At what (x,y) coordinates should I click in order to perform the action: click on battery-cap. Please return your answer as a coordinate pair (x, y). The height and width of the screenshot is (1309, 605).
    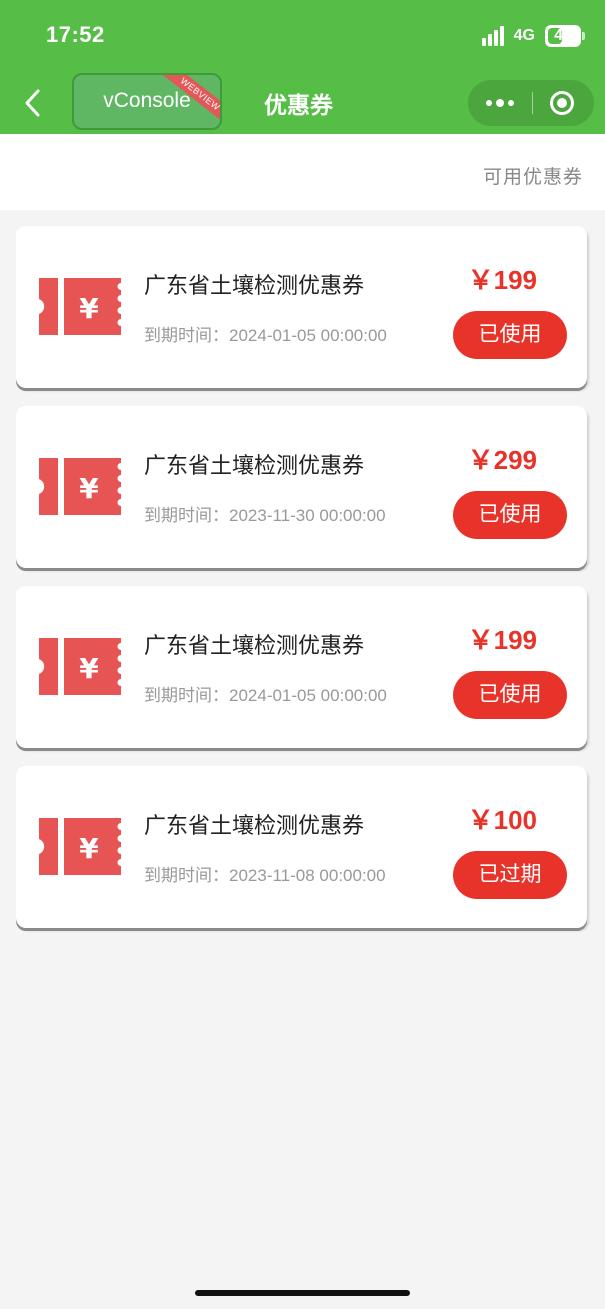
    Looking at the image, I should click on (583, 36).